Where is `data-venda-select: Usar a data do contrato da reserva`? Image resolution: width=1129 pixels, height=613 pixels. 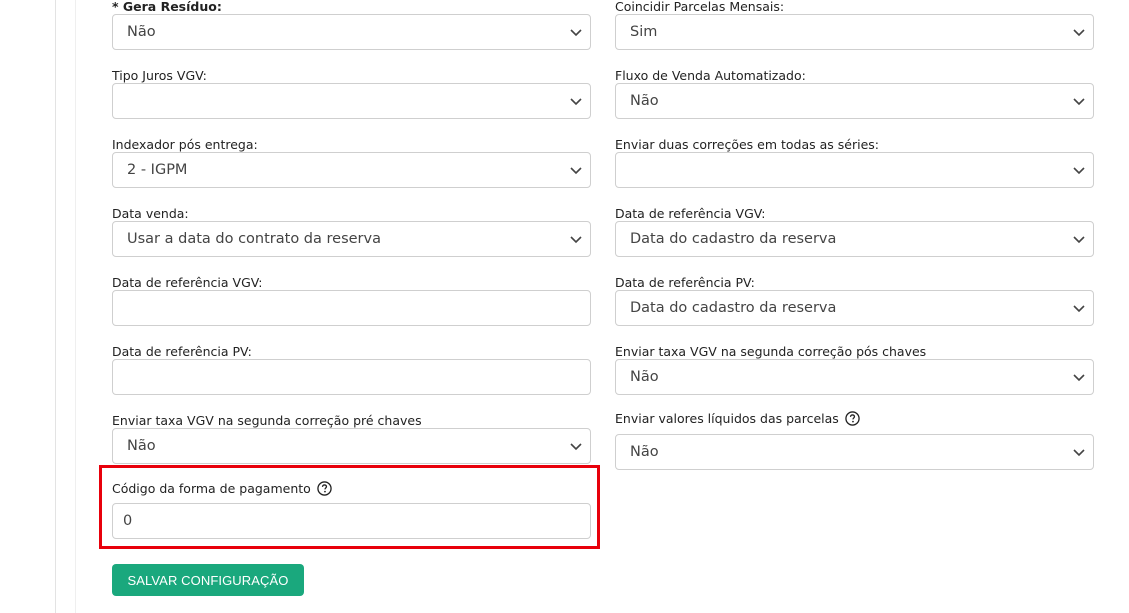 data-venda-select: Usar a data do contrato da reserva is located at coordinates (351, 239).